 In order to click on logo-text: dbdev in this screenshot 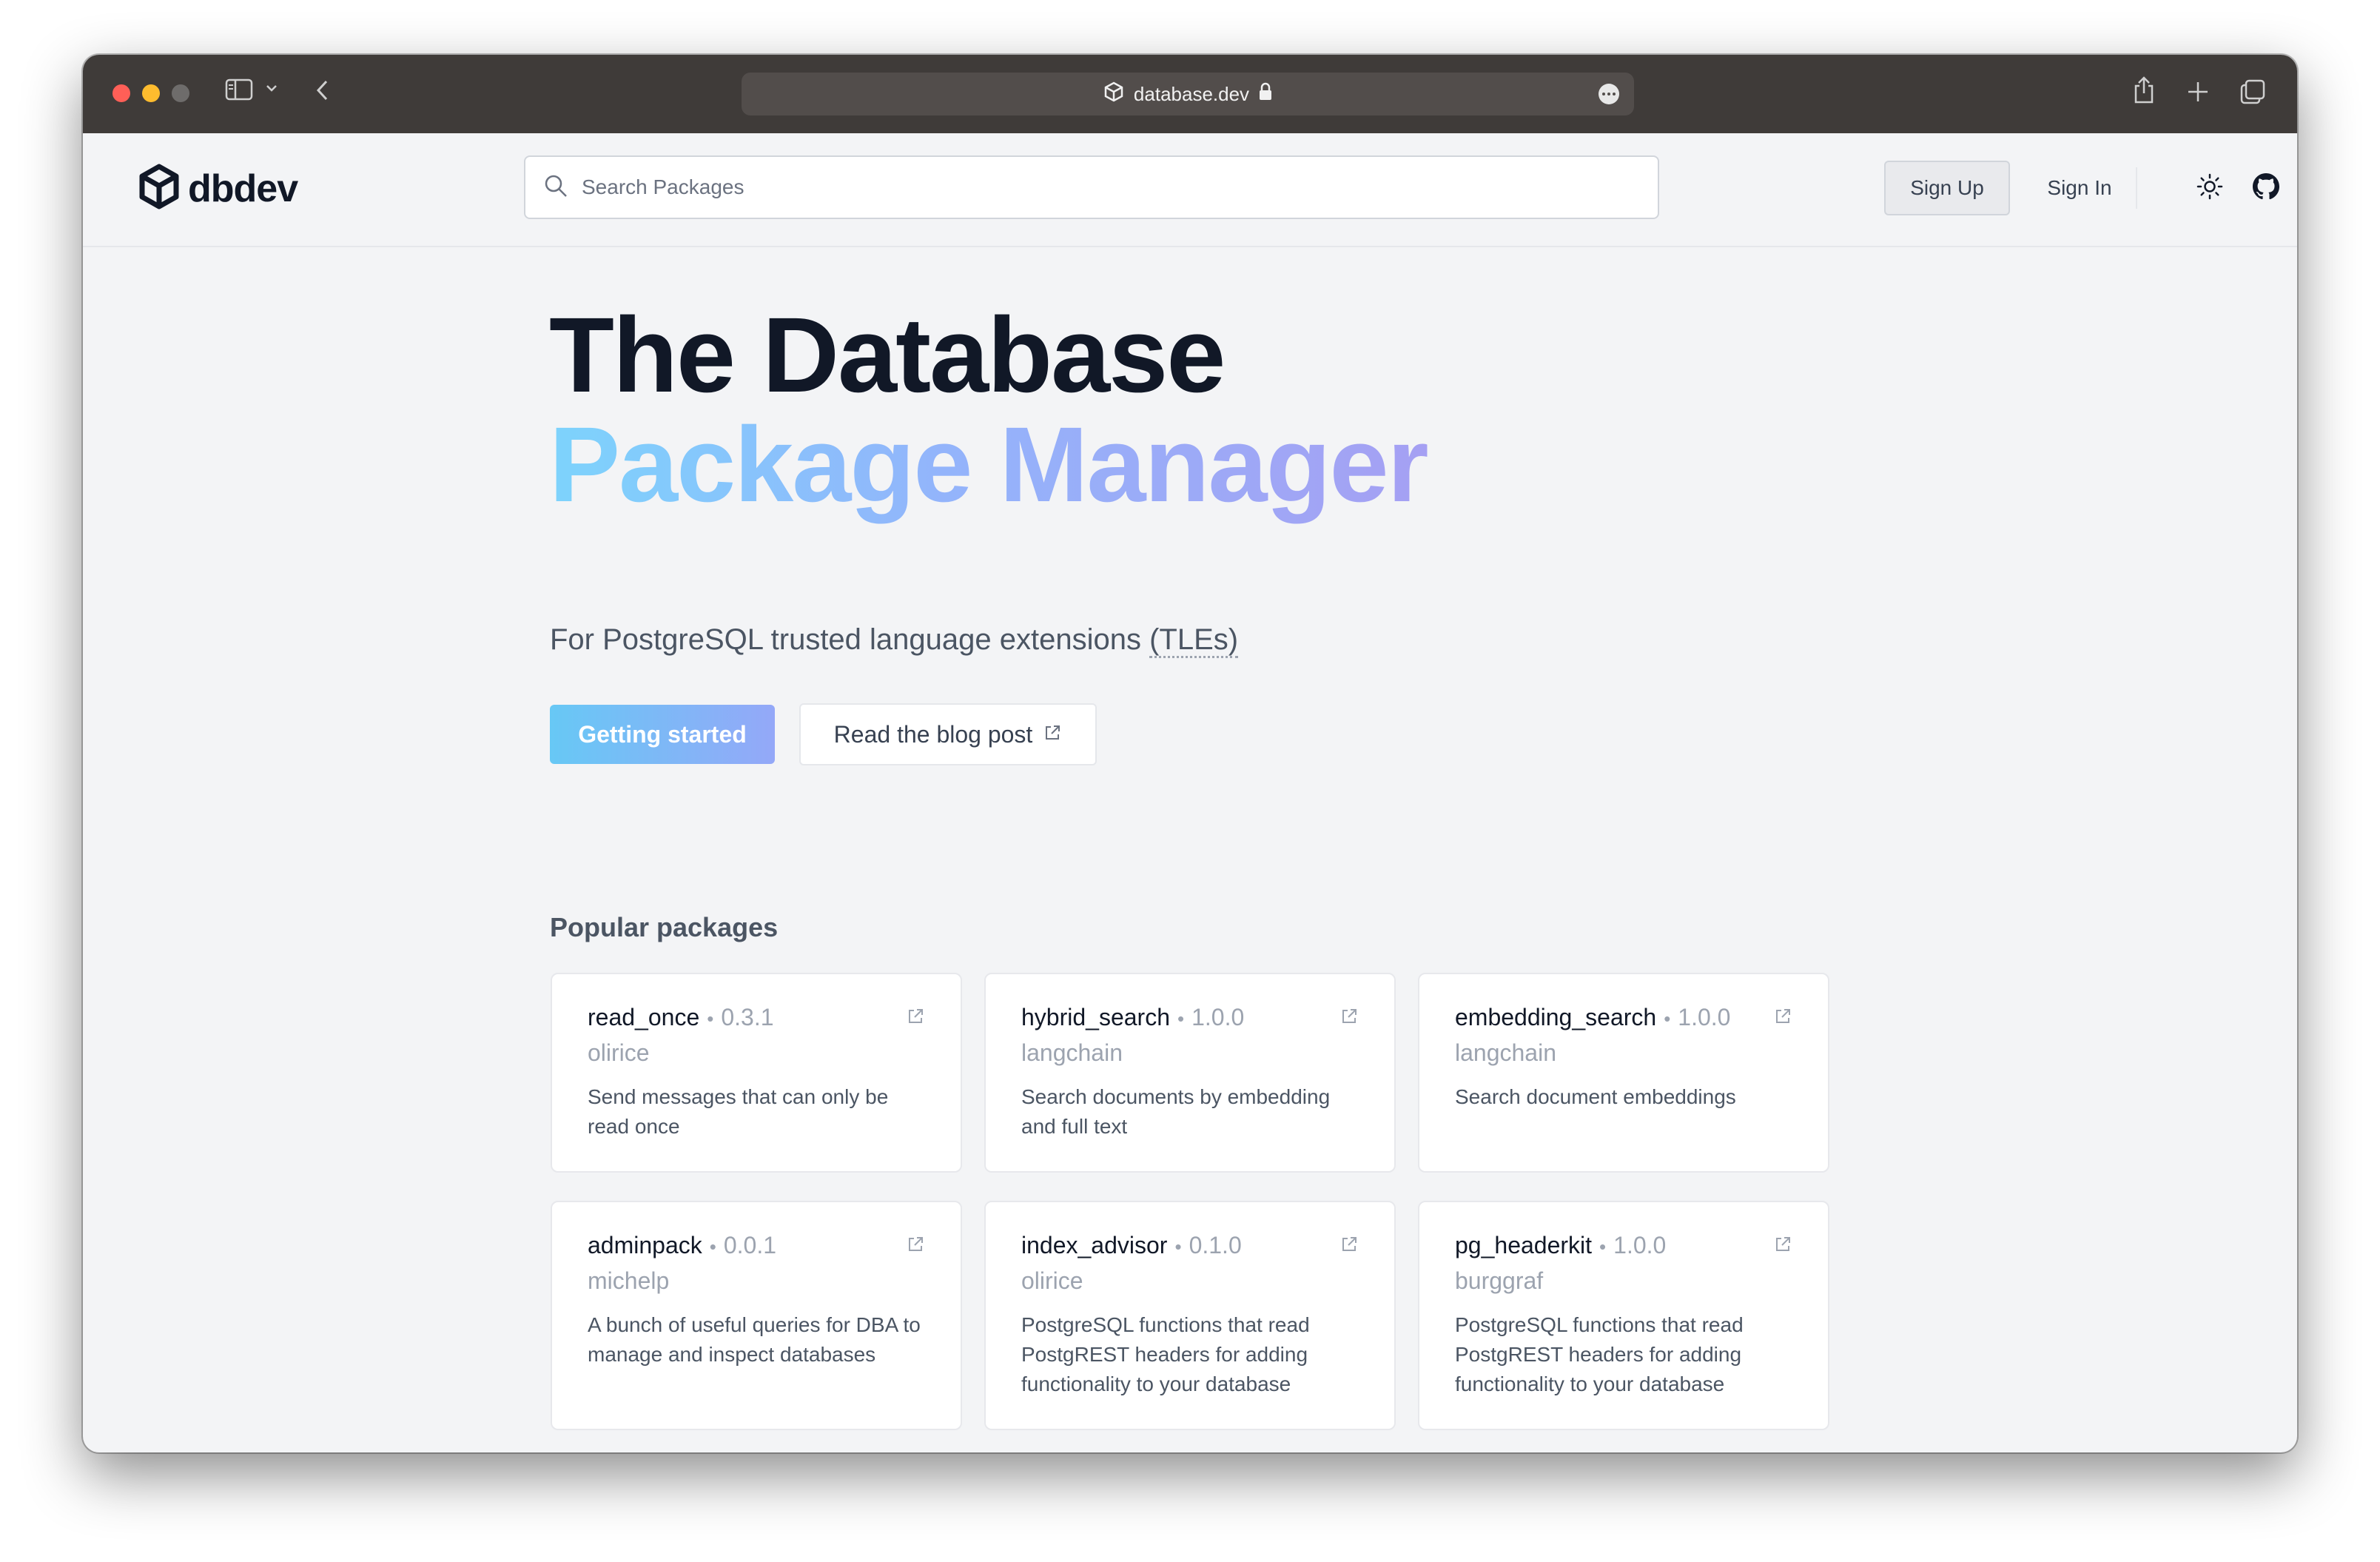, I will do `click(243, 188)`.